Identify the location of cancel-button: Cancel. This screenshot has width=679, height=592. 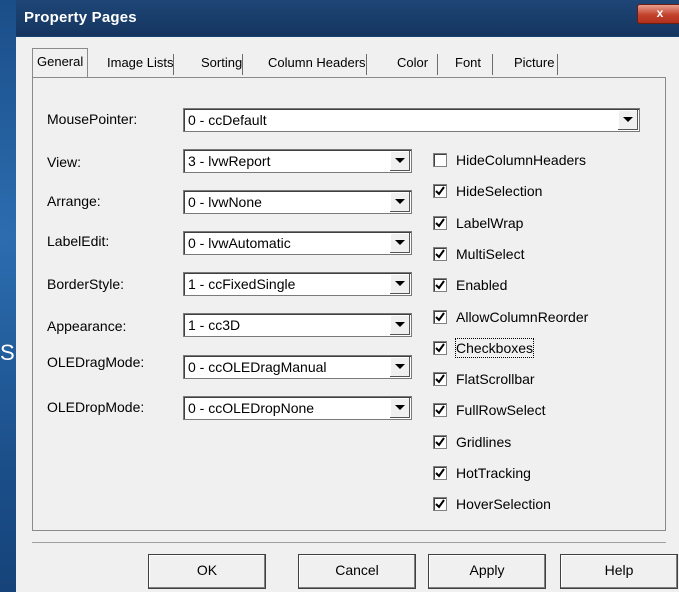
(357, 571).